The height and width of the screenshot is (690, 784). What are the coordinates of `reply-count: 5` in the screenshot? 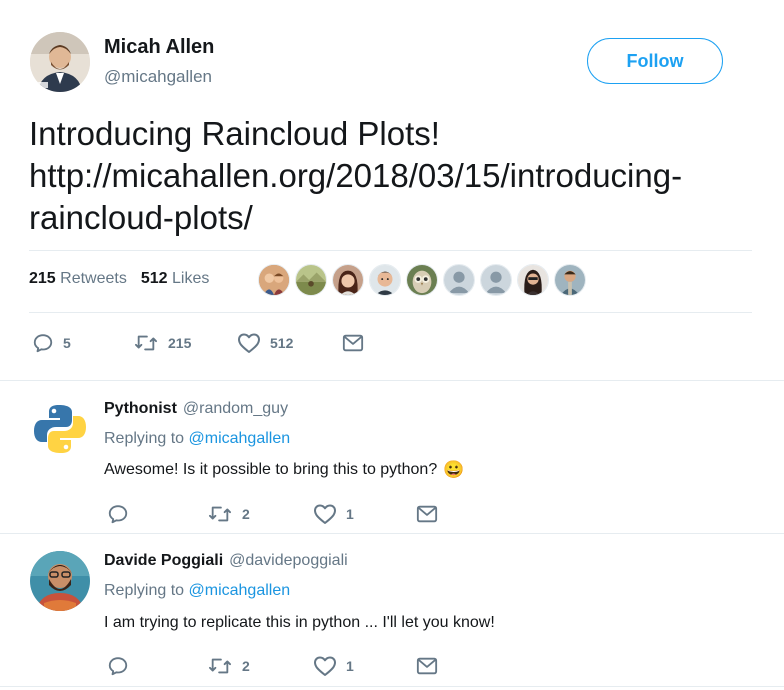 It's located at (67, 343).